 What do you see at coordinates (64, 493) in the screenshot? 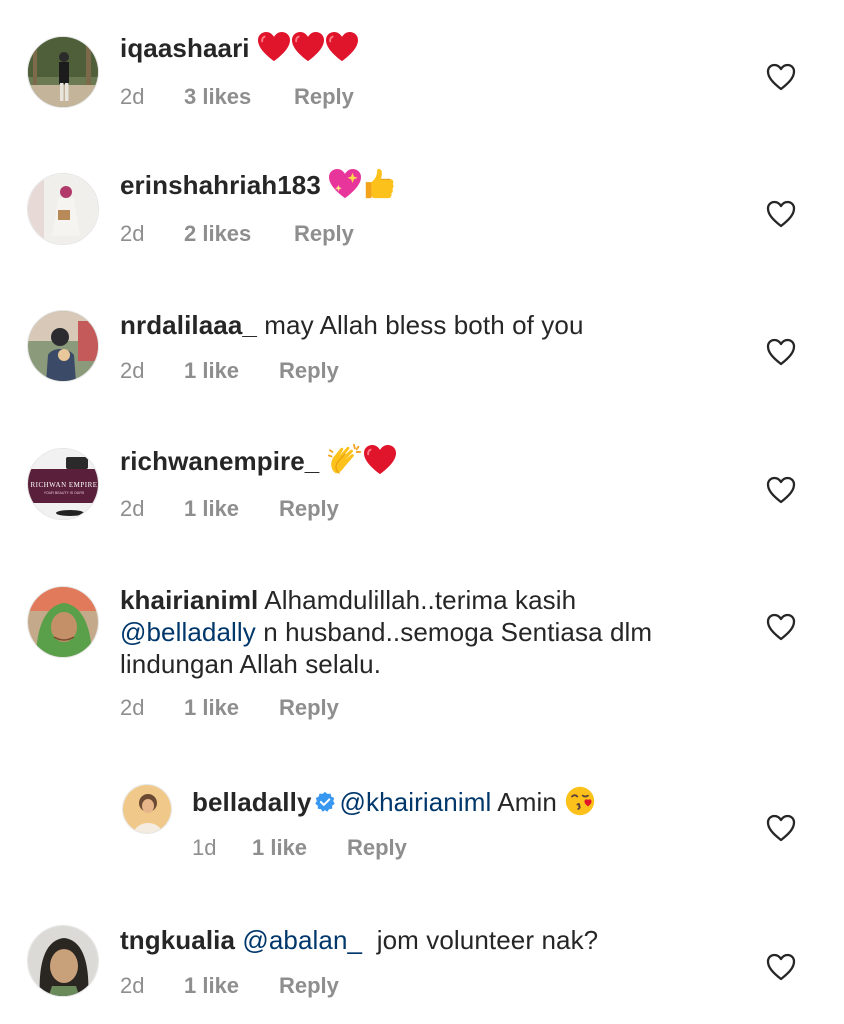
I see `avatar-brand-subtext: YOUR BEAUTY IS OURS` at bounding box center [64, 493].